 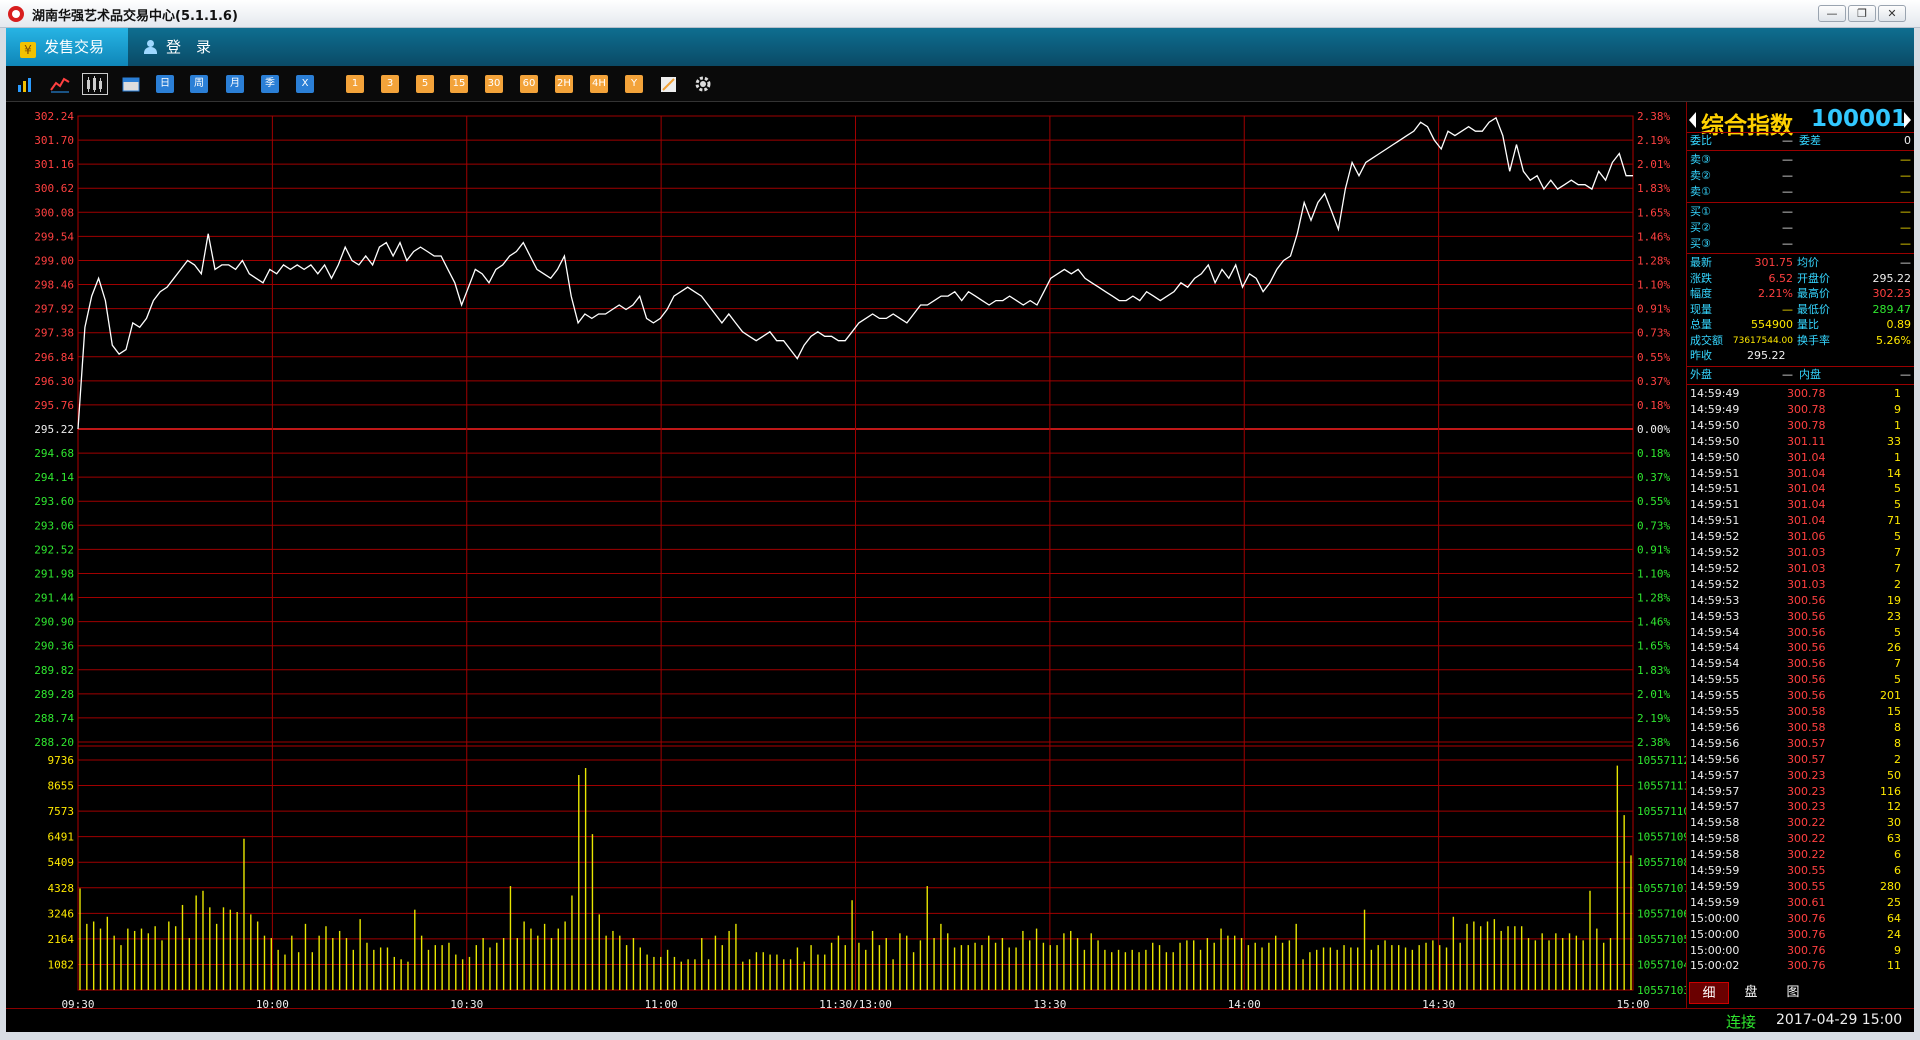 What do you see at coordinates (54, 694) in the screenshot?
I see `price-tick-label: 289.28` at bounding box center [54, 694].